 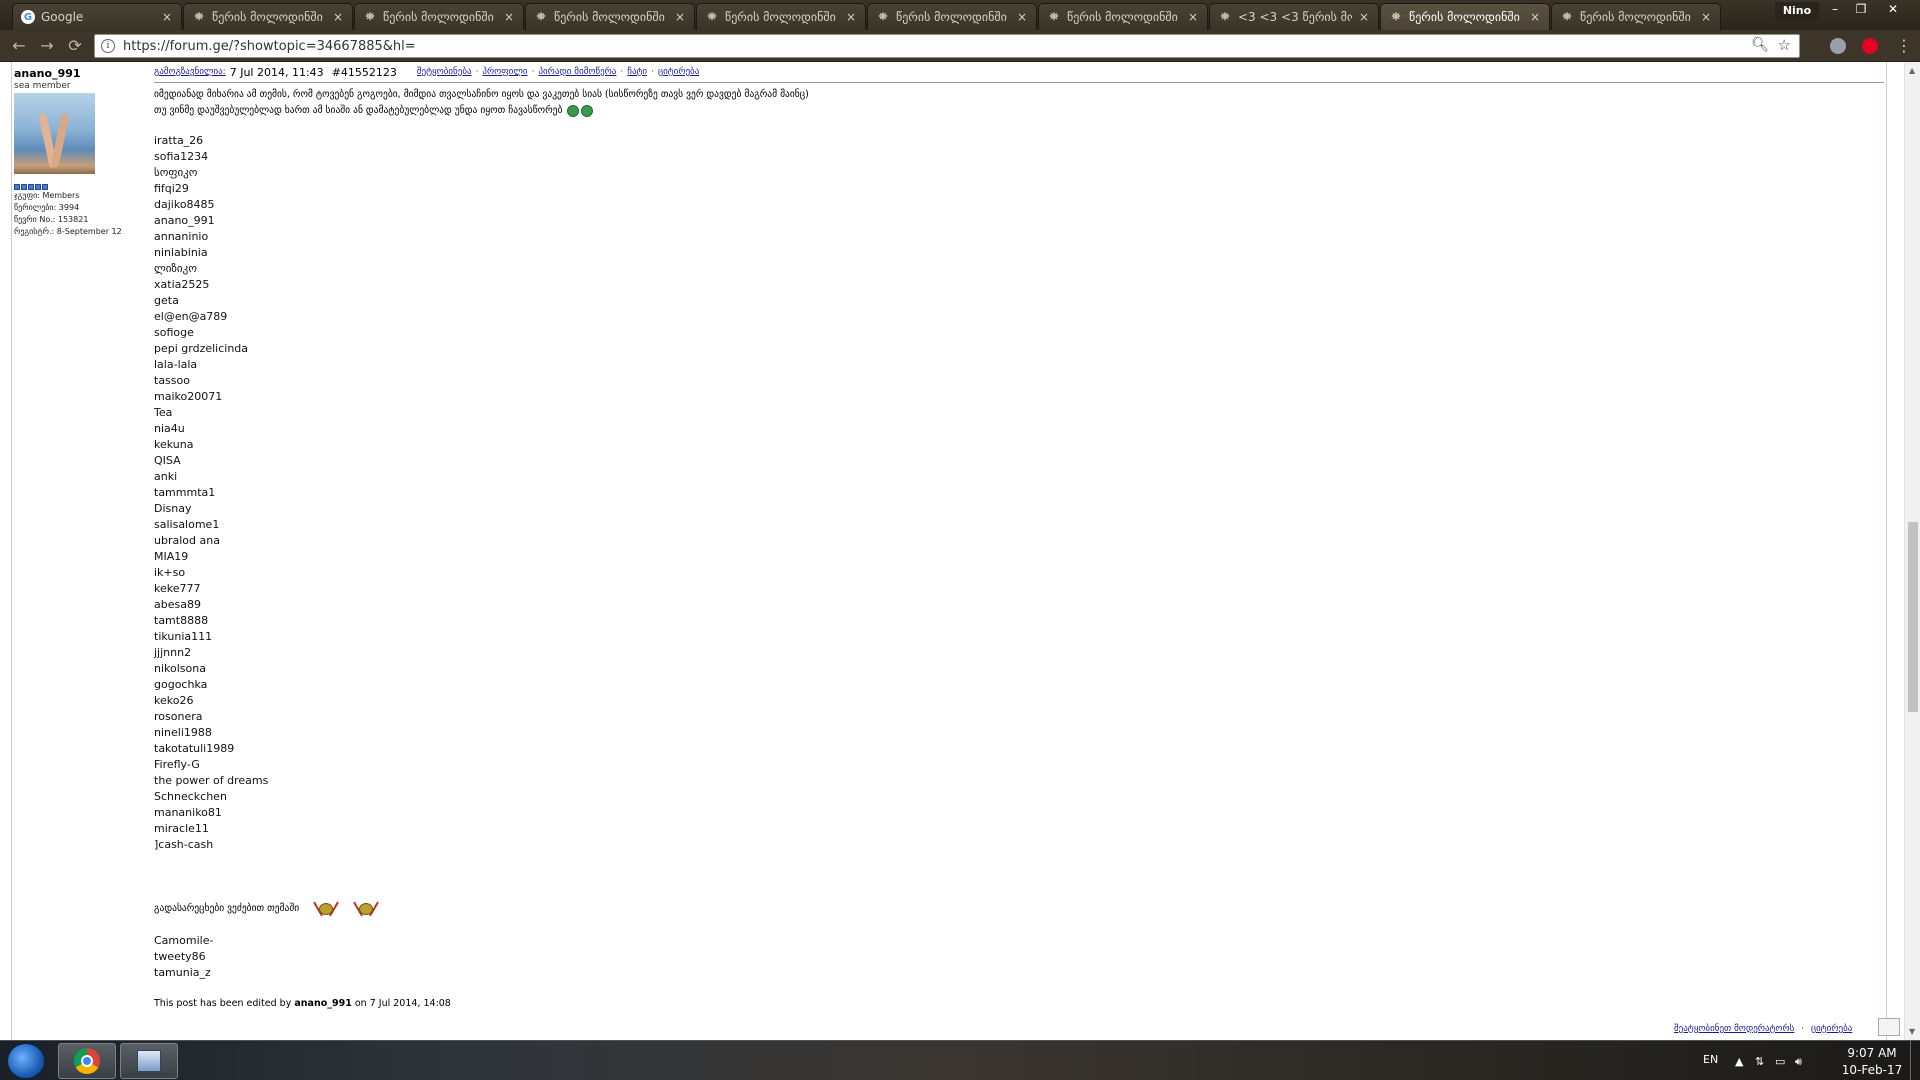 I want to click on show-desktop-button, so click(x=1915, y=1060).